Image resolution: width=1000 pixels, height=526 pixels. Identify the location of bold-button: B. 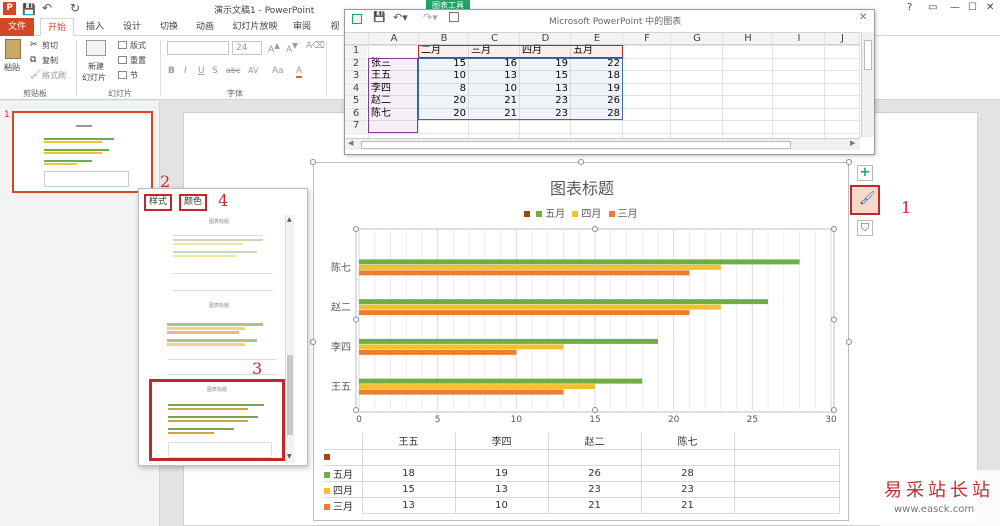
(171, 71).